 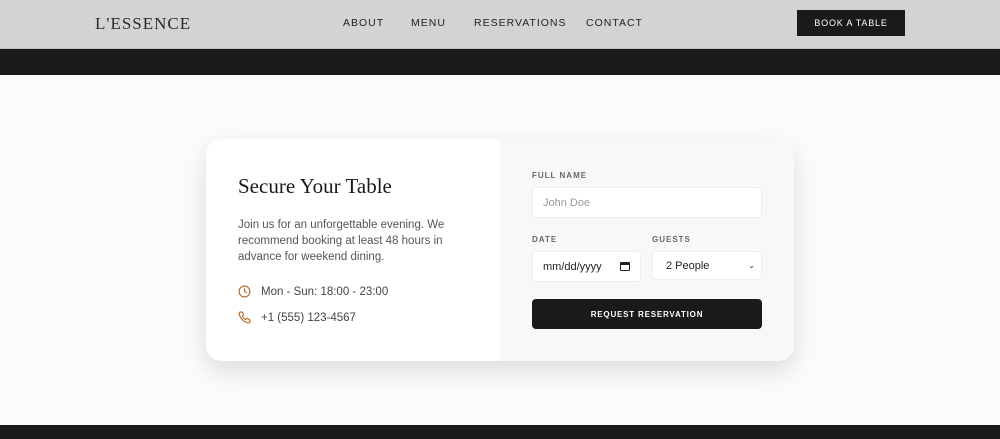 I want to click on full-name-label: FULL NAME, so click(x=560, y=175).